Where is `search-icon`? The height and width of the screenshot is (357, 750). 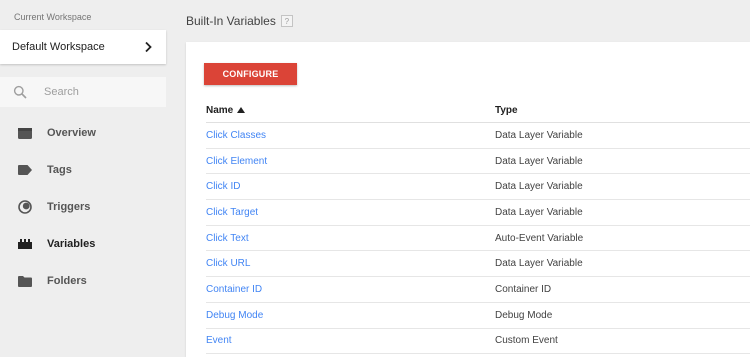 search-icon is located at coordinates (20, 92).